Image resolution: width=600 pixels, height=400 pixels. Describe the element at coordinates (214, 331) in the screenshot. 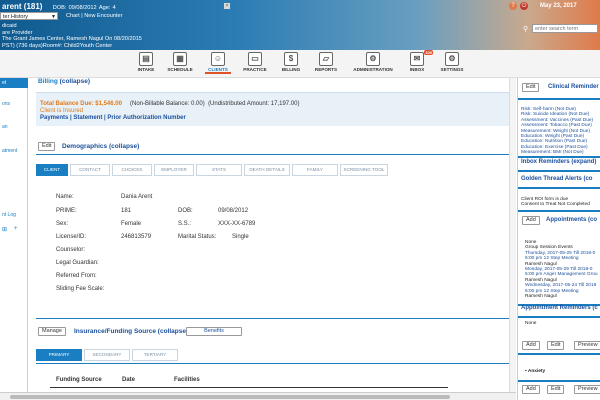

I see `benefits-button: Benefits` at that location.